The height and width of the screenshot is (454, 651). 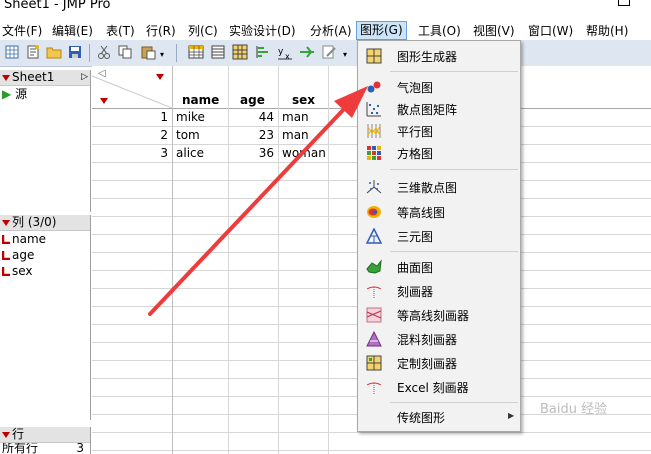 I want to click on menu-item-excel-profiler: Excel 刻画器, so click(x=439, y=387).